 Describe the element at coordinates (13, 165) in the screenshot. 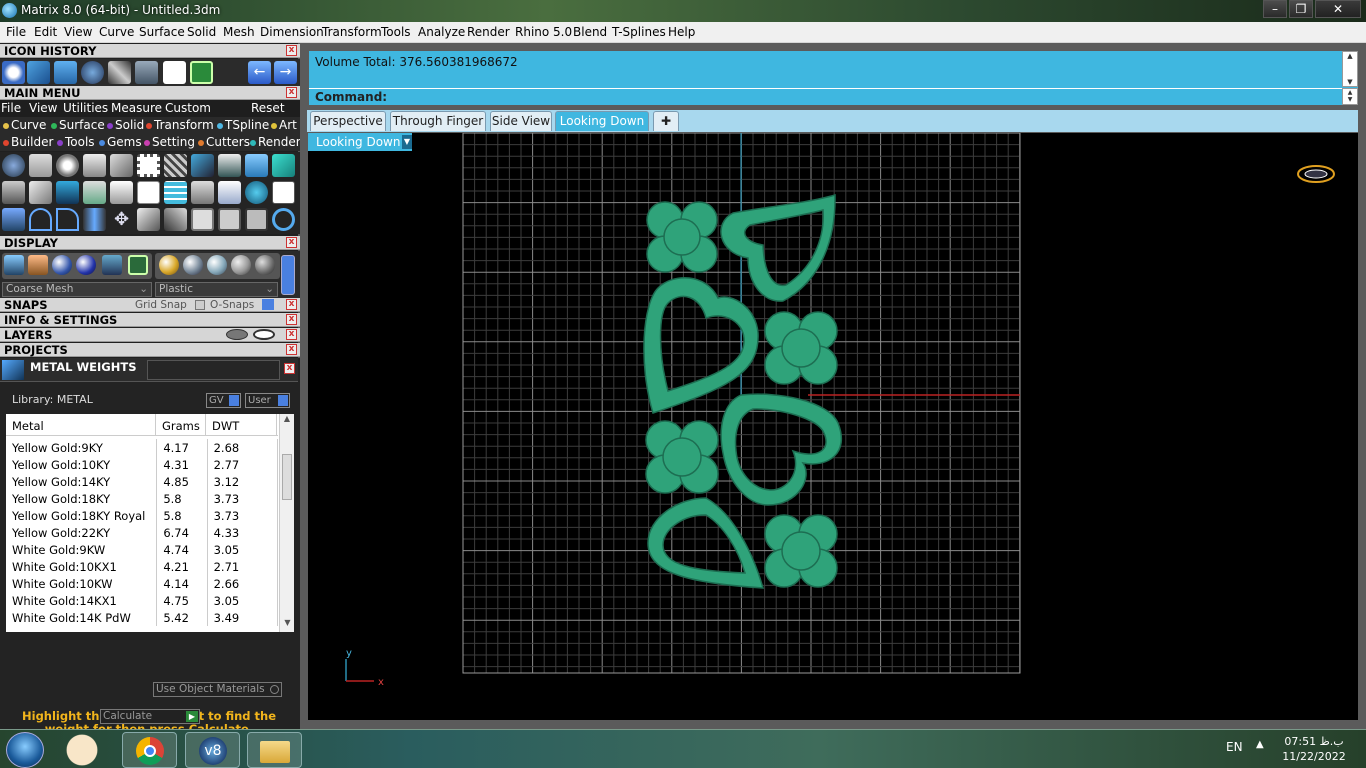

I see `tool-icon-r1c1` at that location.